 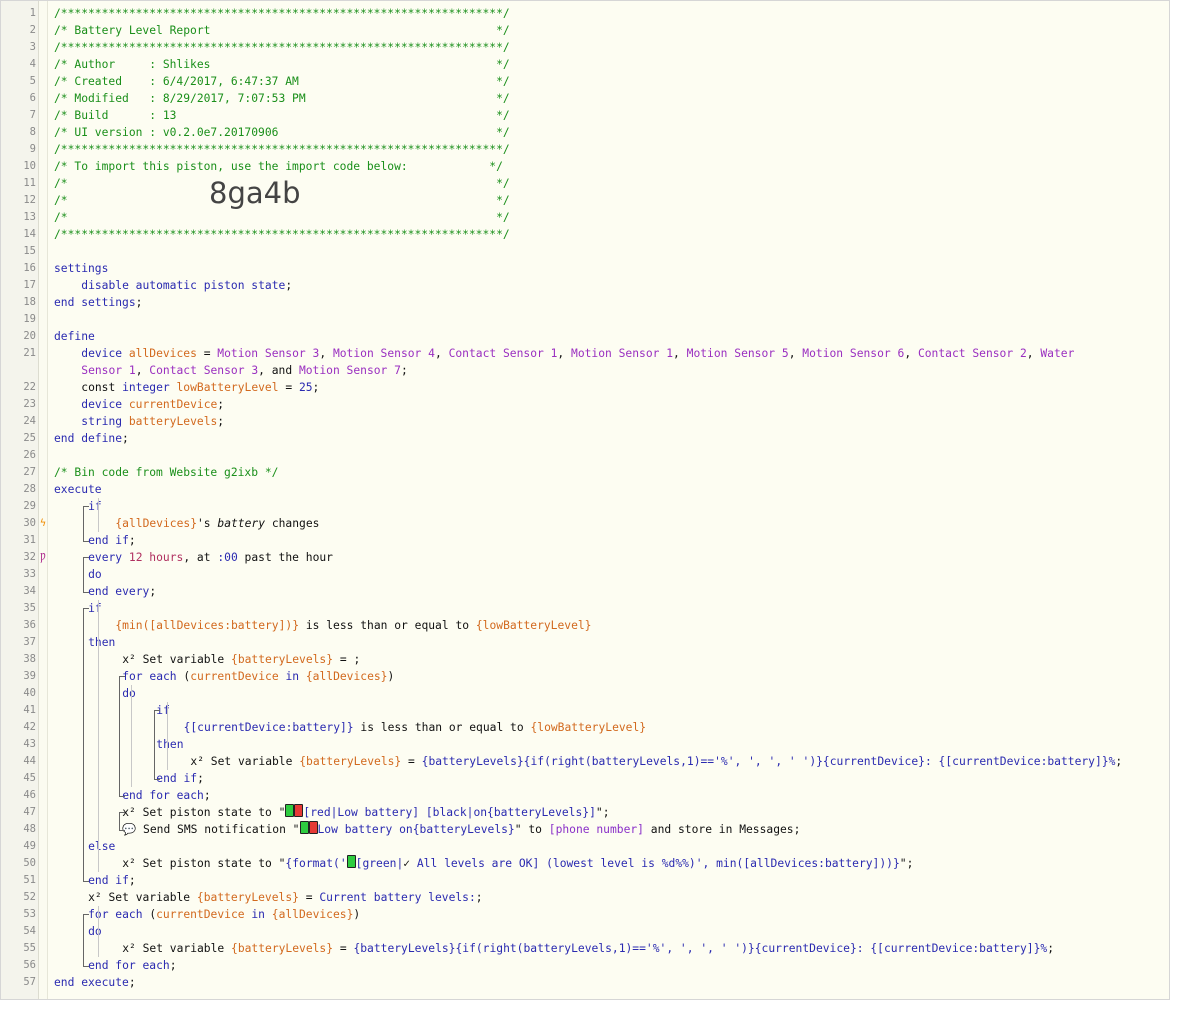 What do you see at coordinates (585, 506) in the screenshot?
I see `code-line: 29 if` at bounding box center [585, 506].